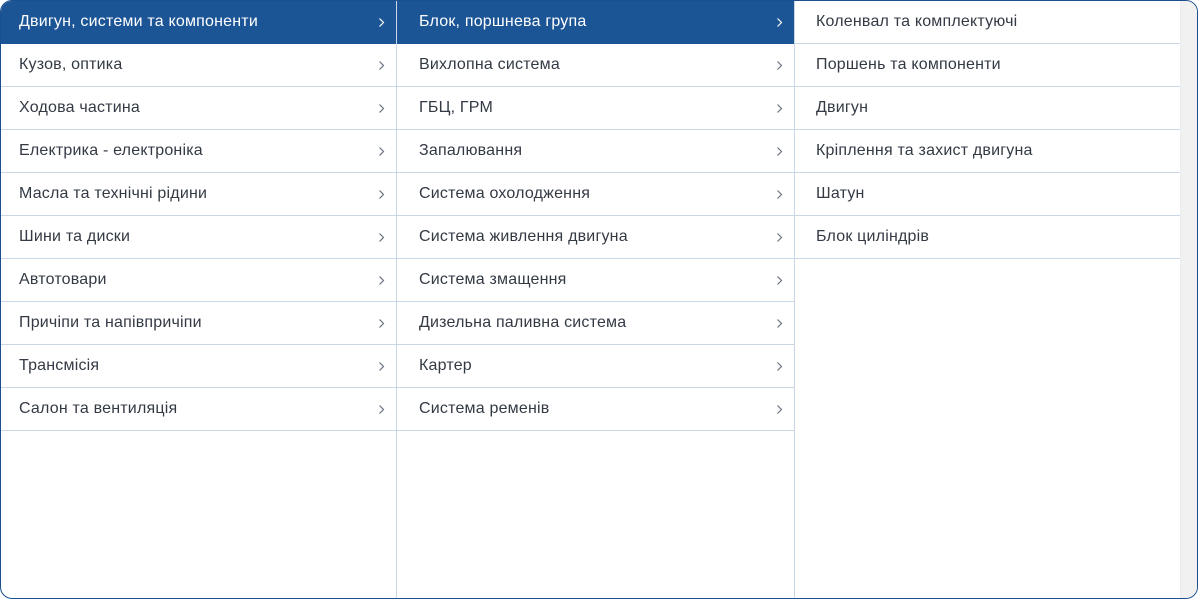 The height and width of the screenshot is (599, 1198). Describe the element at coordinates (595, 409) in the screenshot. I see `subcategory-item: Система ременів` at that location.